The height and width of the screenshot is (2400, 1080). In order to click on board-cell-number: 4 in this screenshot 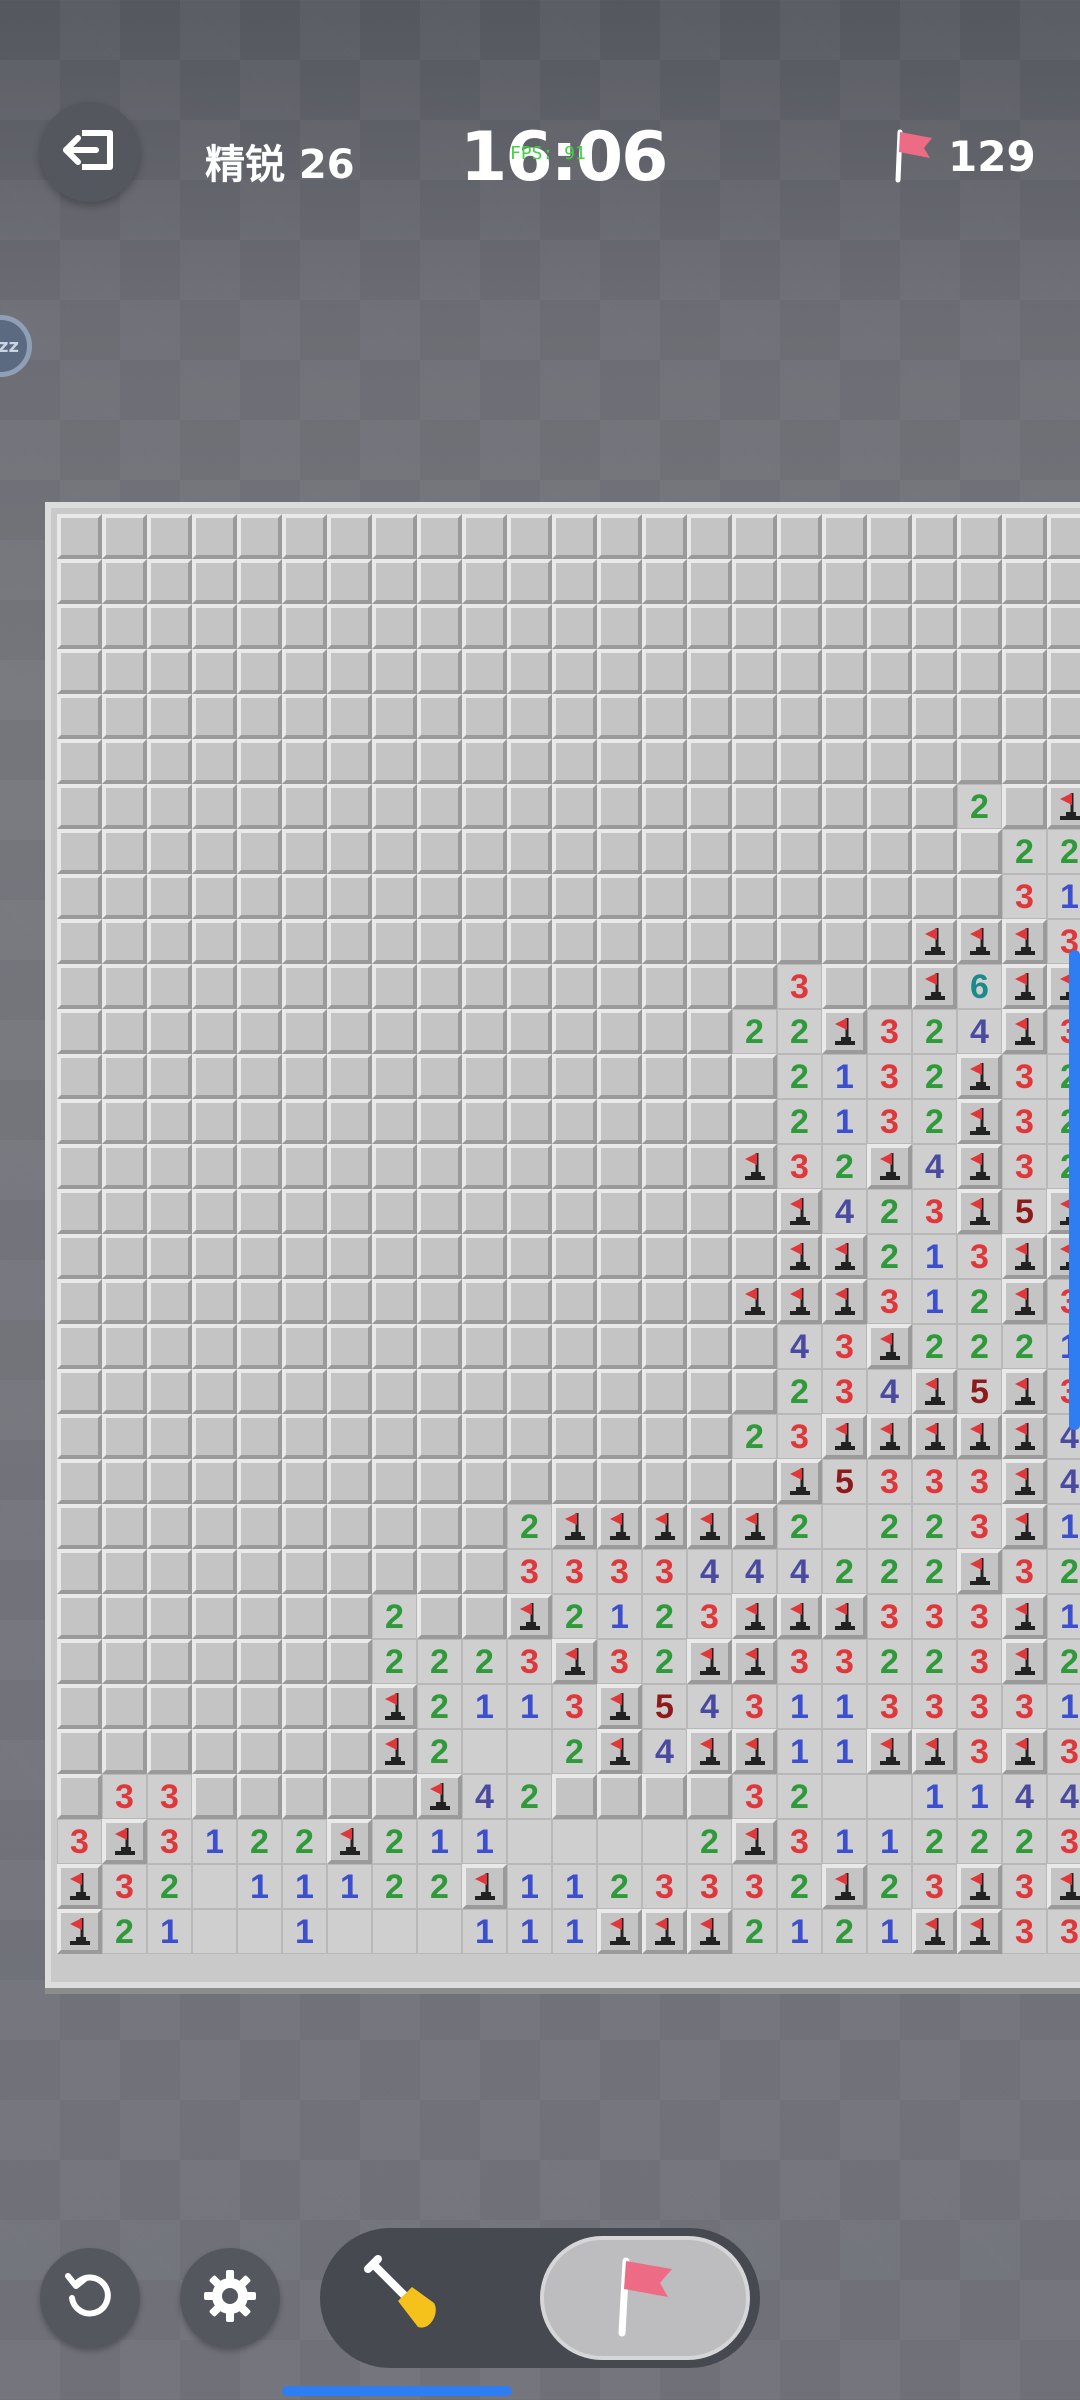, I will do `click(844, 1211)`.